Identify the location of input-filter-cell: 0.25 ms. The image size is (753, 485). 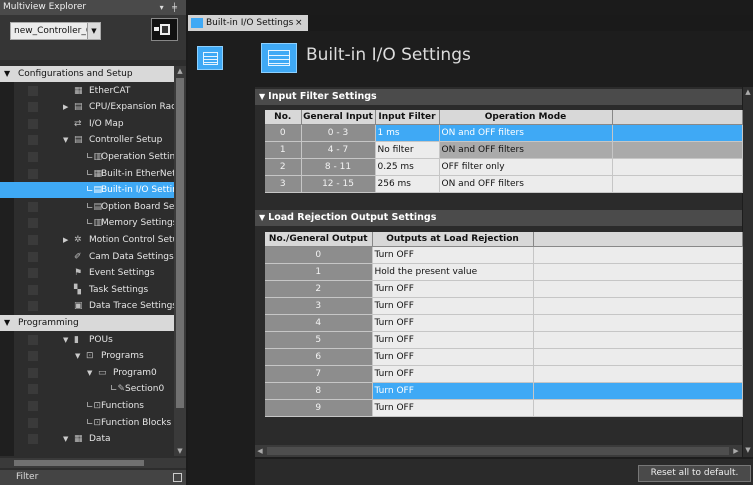
(407, 167).